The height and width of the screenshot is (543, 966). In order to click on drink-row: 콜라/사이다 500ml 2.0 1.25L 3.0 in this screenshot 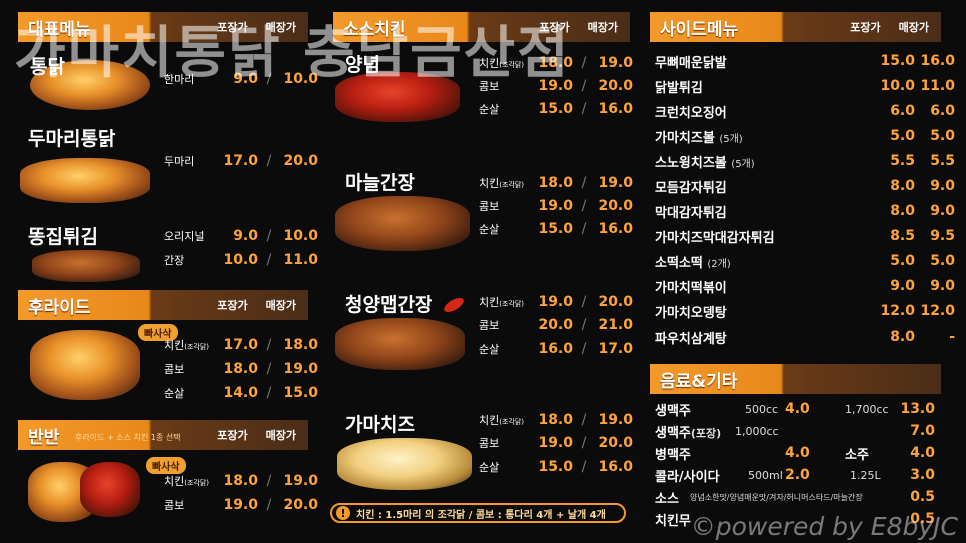, I will do `click(795, 475)`.